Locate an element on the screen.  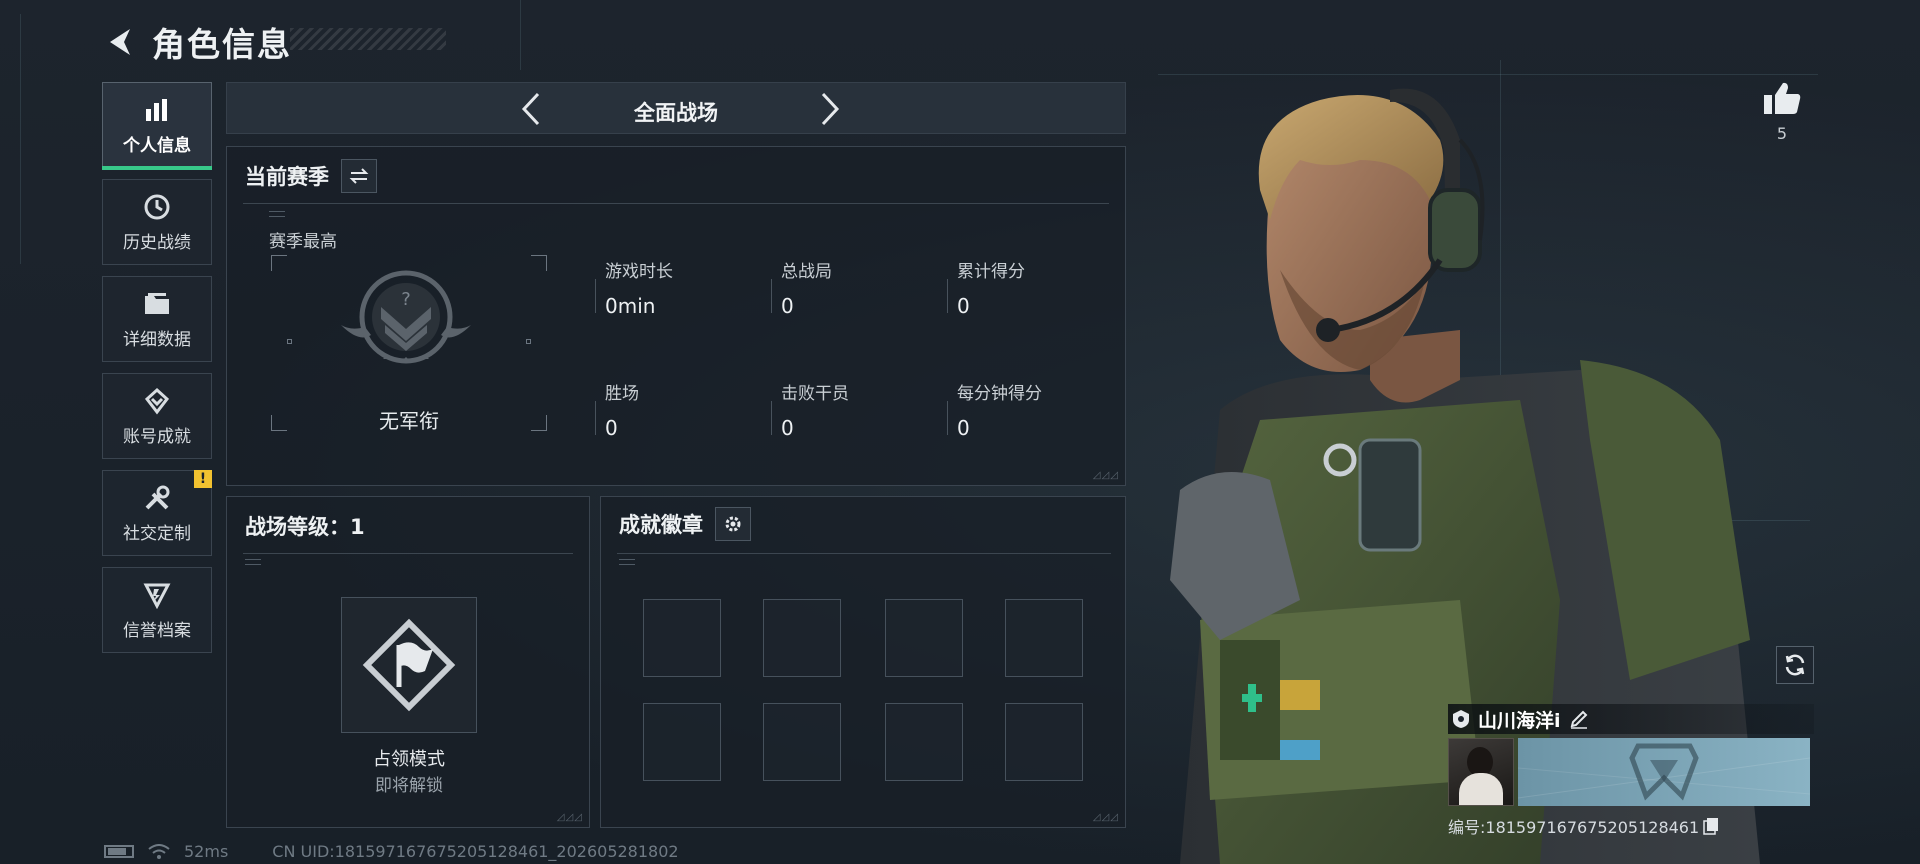
achievements-settings-button is located at coordinates (733, 524).